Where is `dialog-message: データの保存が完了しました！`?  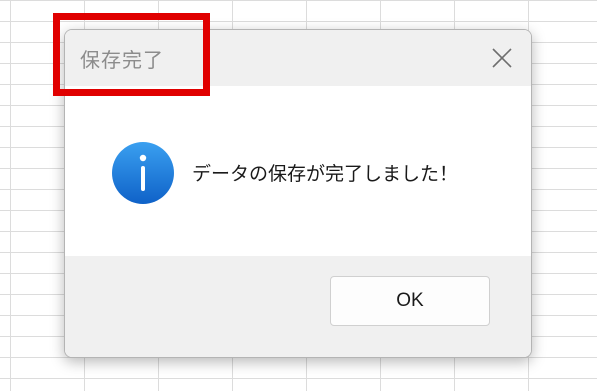 dialog-message: データの保存が完了しました！ is located at coordinates (325, 174).